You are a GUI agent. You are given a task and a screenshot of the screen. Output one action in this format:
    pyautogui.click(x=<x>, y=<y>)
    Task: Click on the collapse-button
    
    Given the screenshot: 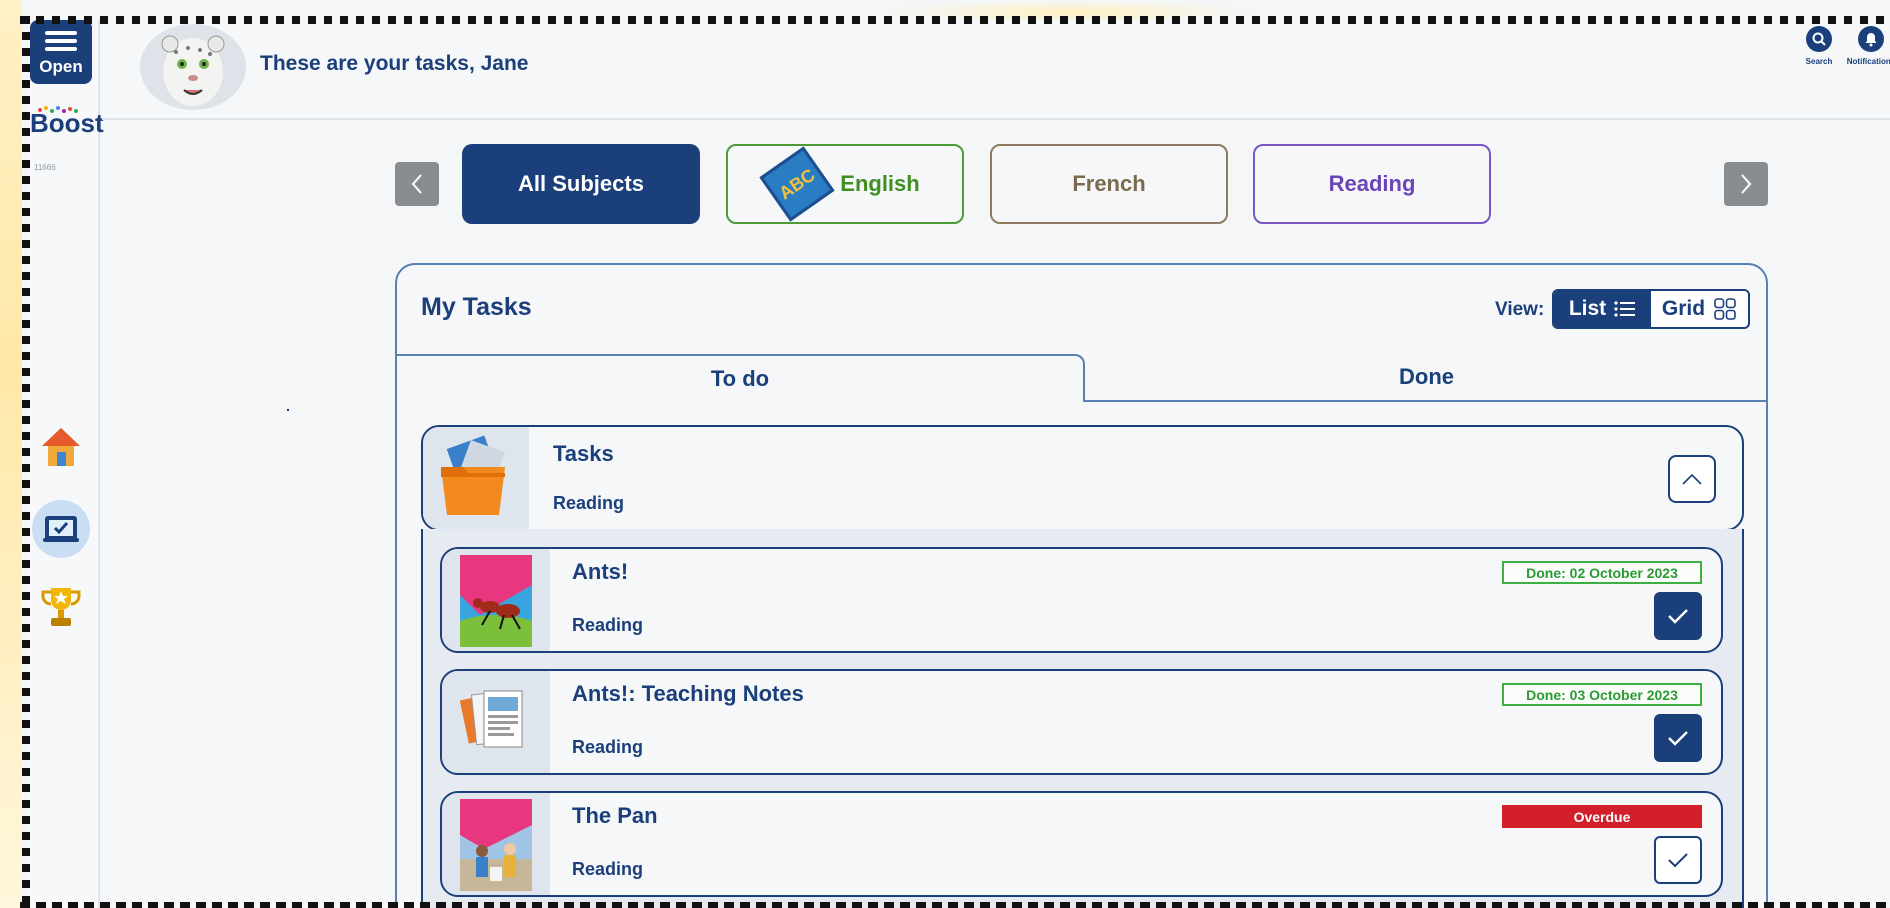 What is the action you would take?
    pyautogui.click(x=1692, y=479)
    